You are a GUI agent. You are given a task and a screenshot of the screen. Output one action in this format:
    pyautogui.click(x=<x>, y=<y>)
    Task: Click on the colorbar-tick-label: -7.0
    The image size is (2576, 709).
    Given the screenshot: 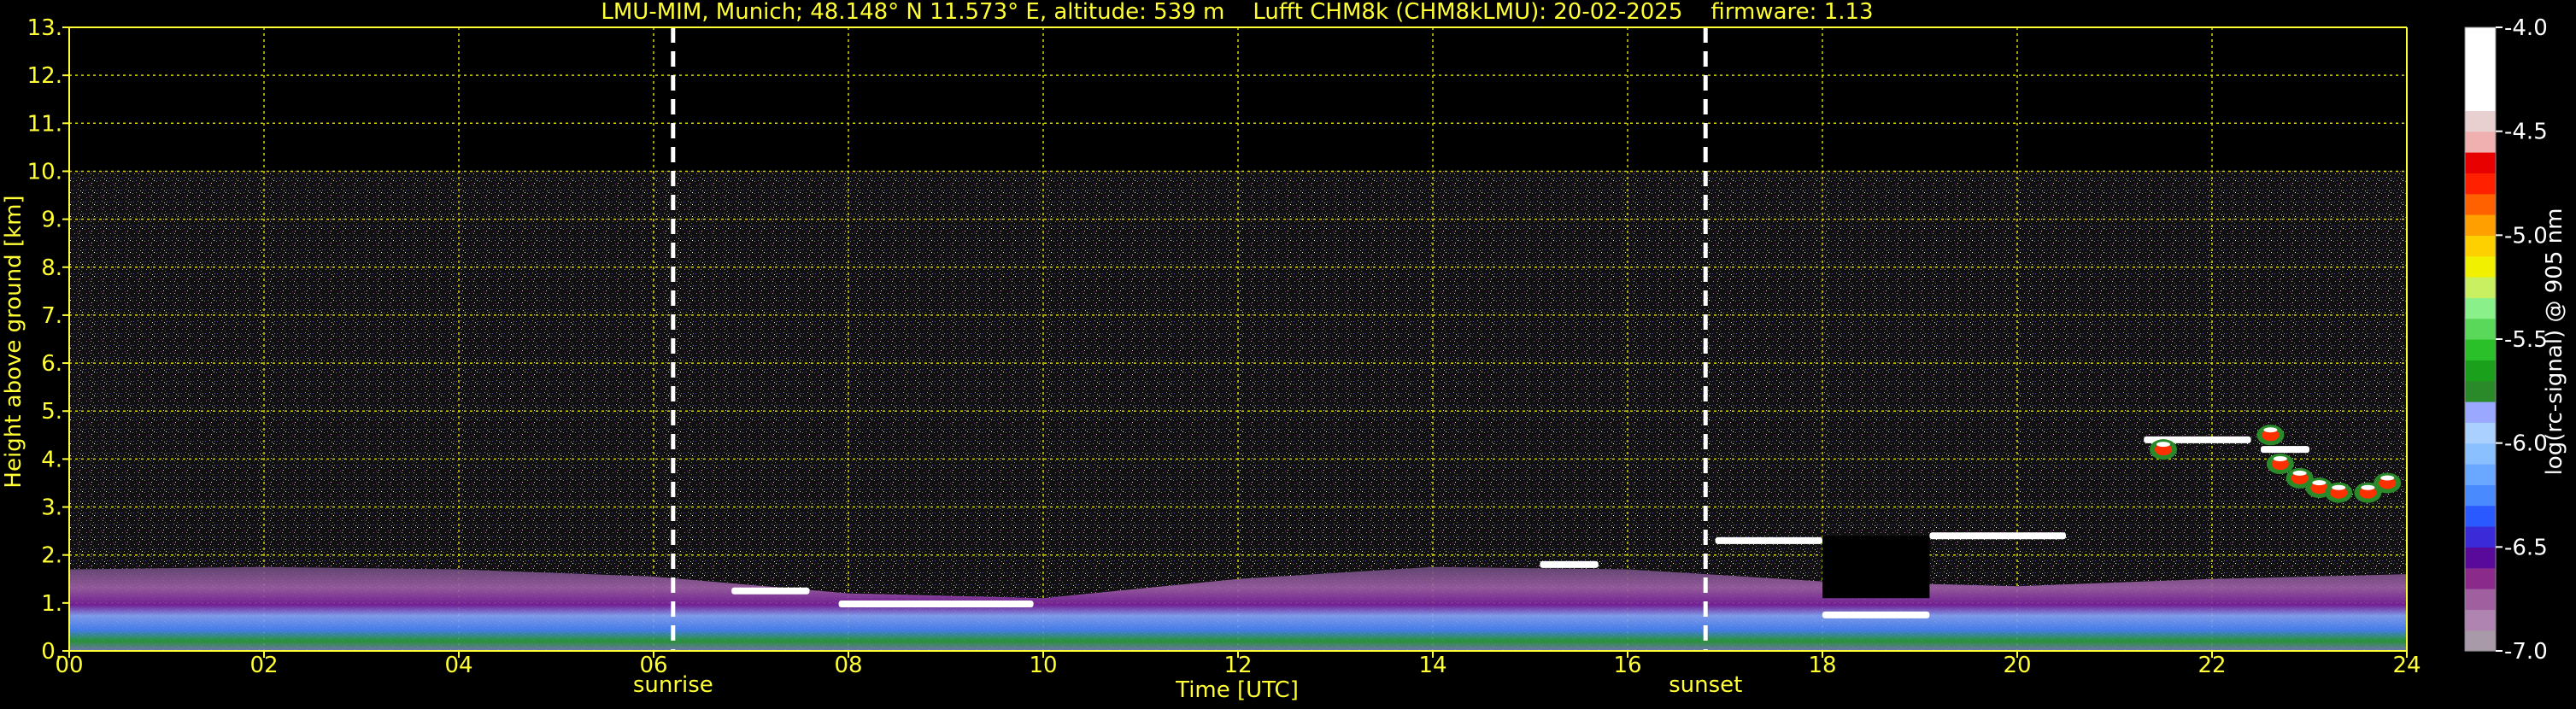 What is the action you would take?
    pyautogui.click(x=2526, y=652)
    